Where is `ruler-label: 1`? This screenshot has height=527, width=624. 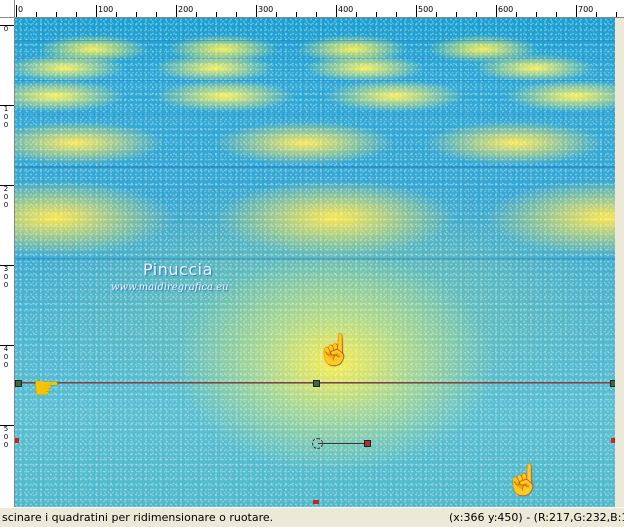
ruler-label: 1 is located at coordinates (6, 109).